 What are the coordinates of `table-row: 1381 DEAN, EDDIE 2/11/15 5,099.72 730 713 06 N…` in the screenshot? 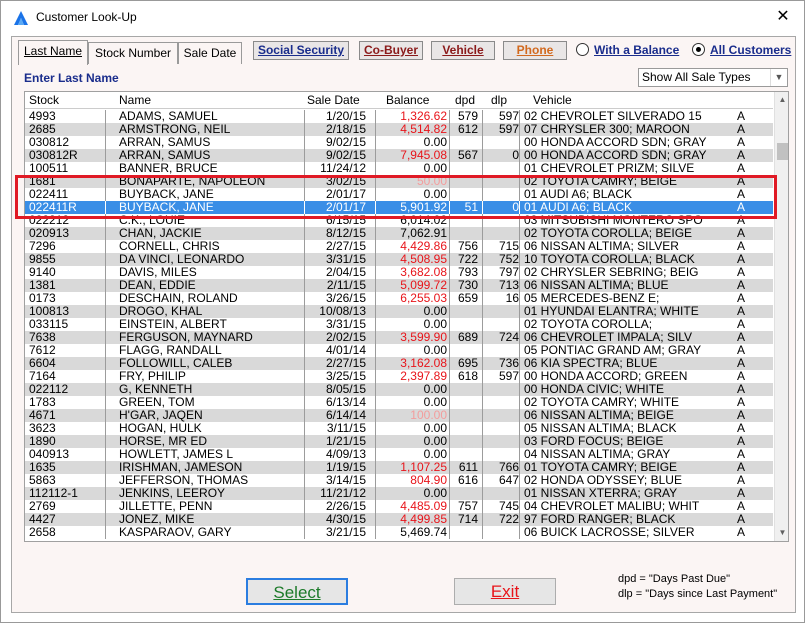 It's located at (399, 285).